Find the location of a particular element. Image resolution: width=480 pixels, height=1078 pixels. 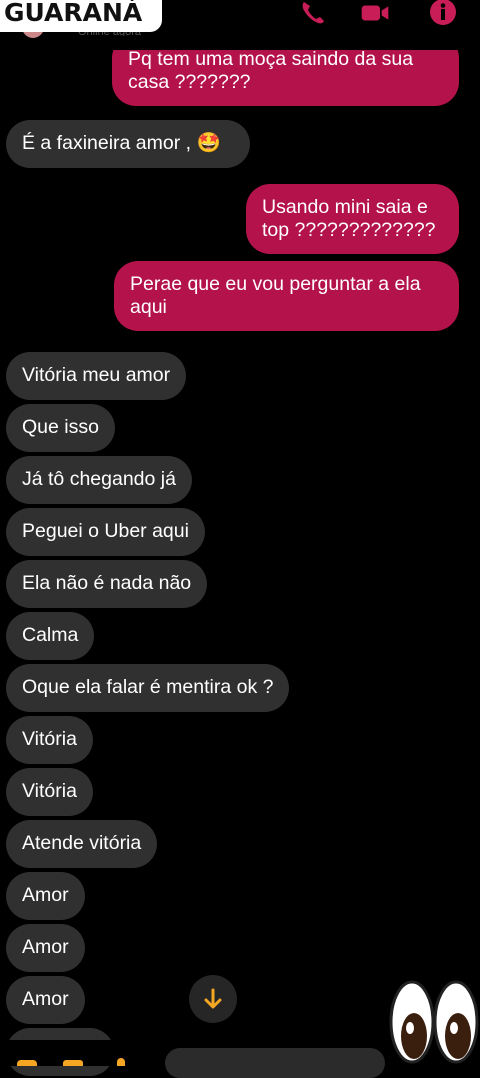

message-bubble-incoming: Ela não é nada não is located at coordinates (107, 584).